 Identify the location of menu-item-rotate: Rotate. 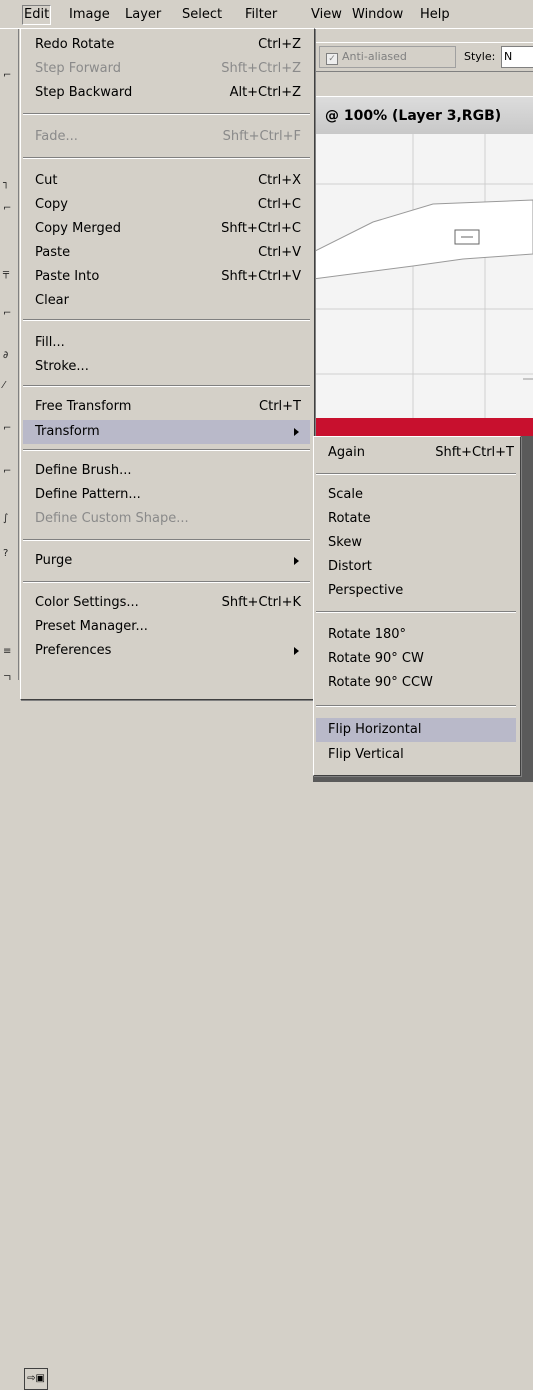
(421, 519).